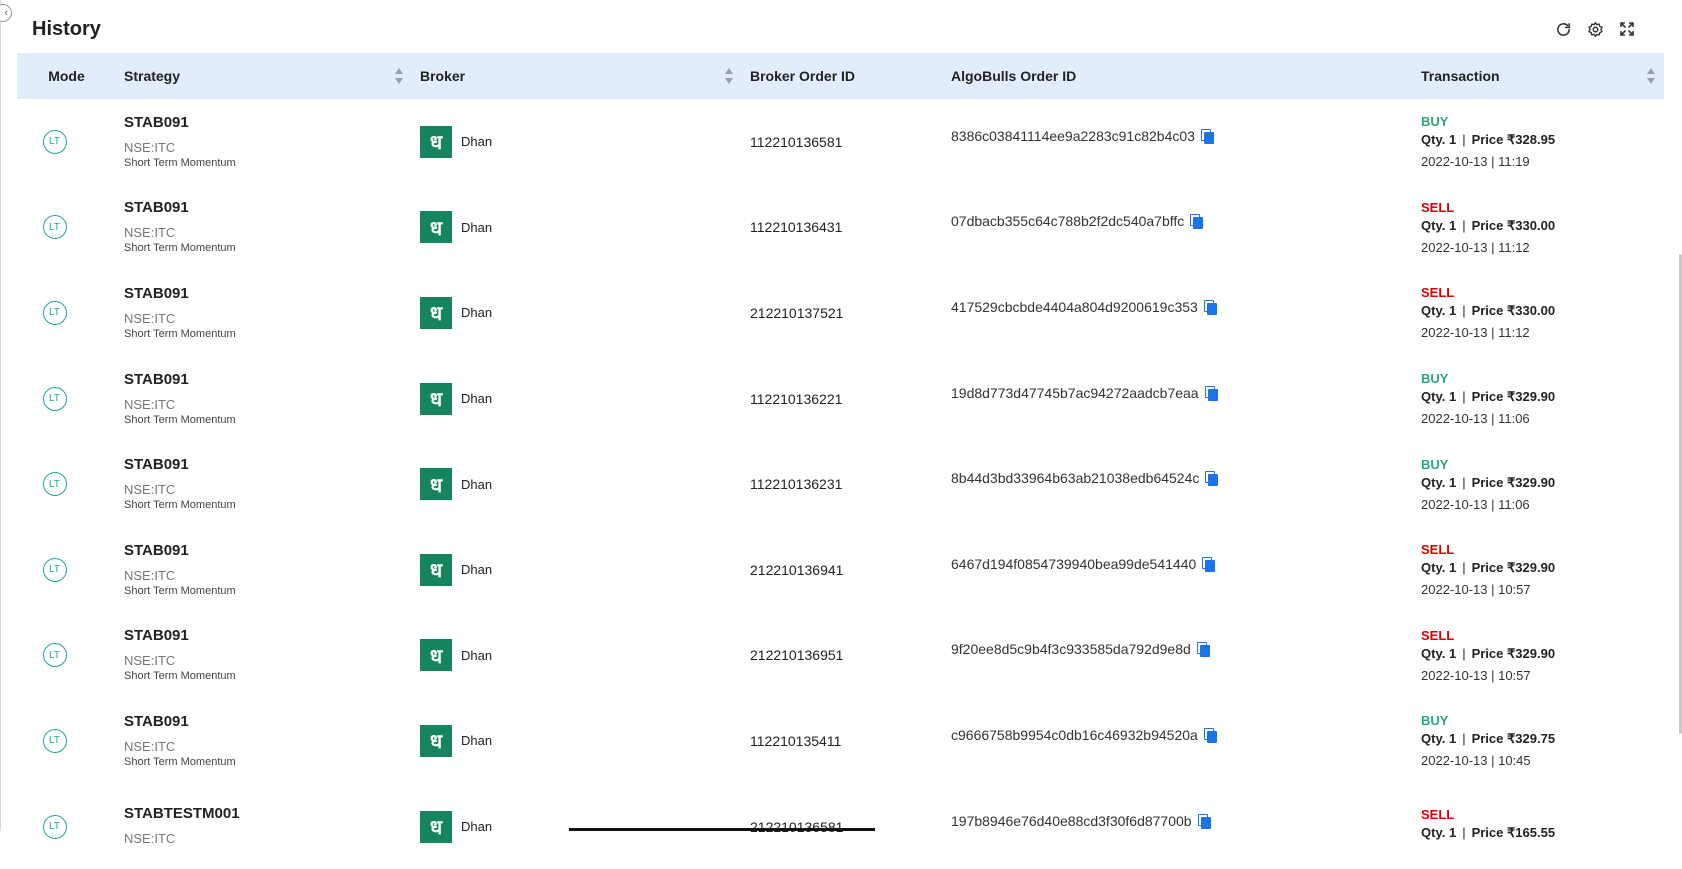 The width and height of the screenshot is (1682, 869). I want to click on transaction-cell: SELL Qty. 1 | Price ₹165.55, so click(1538, 826).